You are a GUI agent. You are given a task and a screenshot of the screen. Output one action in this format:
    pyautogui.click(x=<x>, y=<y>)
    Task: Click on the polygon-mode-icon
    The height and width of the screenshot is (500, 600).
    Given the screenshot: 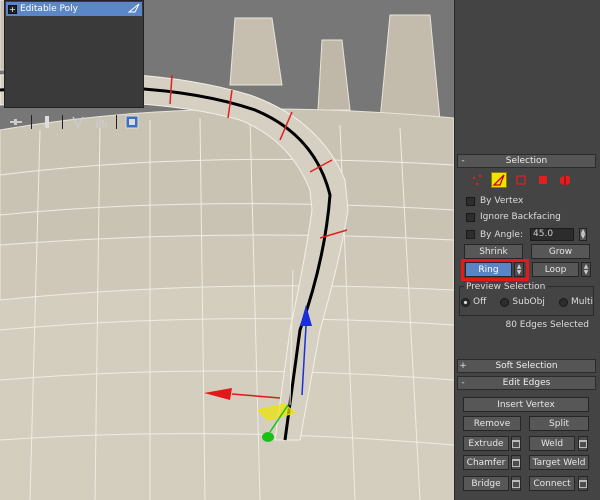 What is the action you would take?
    pyautogui.click(x=543, y=180)
    